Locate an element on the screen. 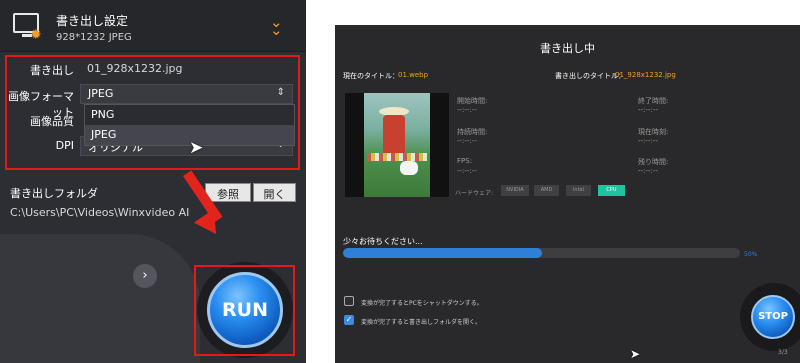 The width and height of the screenshot is (800, 363). progress-bar is located at coordinates (541, 253).